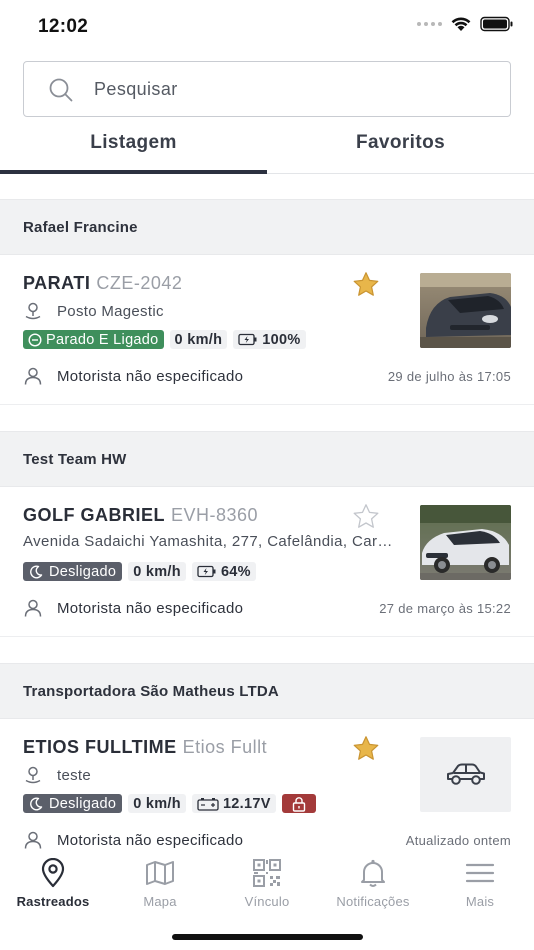 This screenshot has height=950, width=534. What do you see at coordinates (53, 901) in the screenshot?
I see `nav-label: Rastreados` at bounding box center [53, 901].